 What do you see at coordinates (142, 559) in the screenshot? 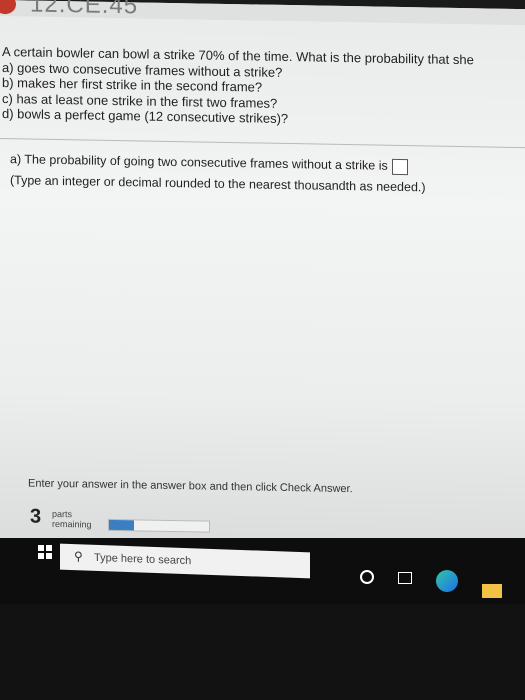
I see `search-input: Type here to search` at bounding box center [142, 559].